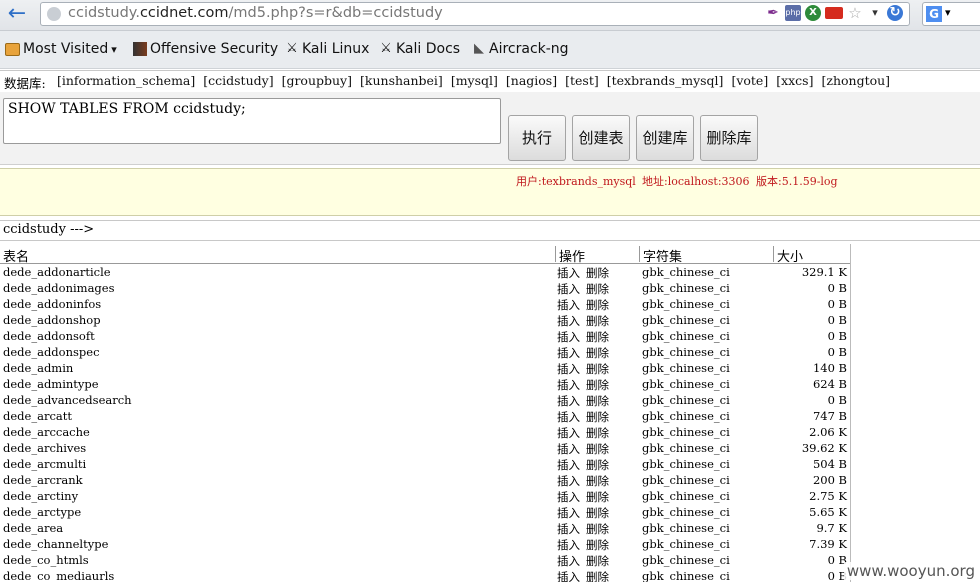  What do you see at coordinates (37, 416) in the screenshot?
I see `table-name-link: dede_arcatt` at bounding box center [37, 416].